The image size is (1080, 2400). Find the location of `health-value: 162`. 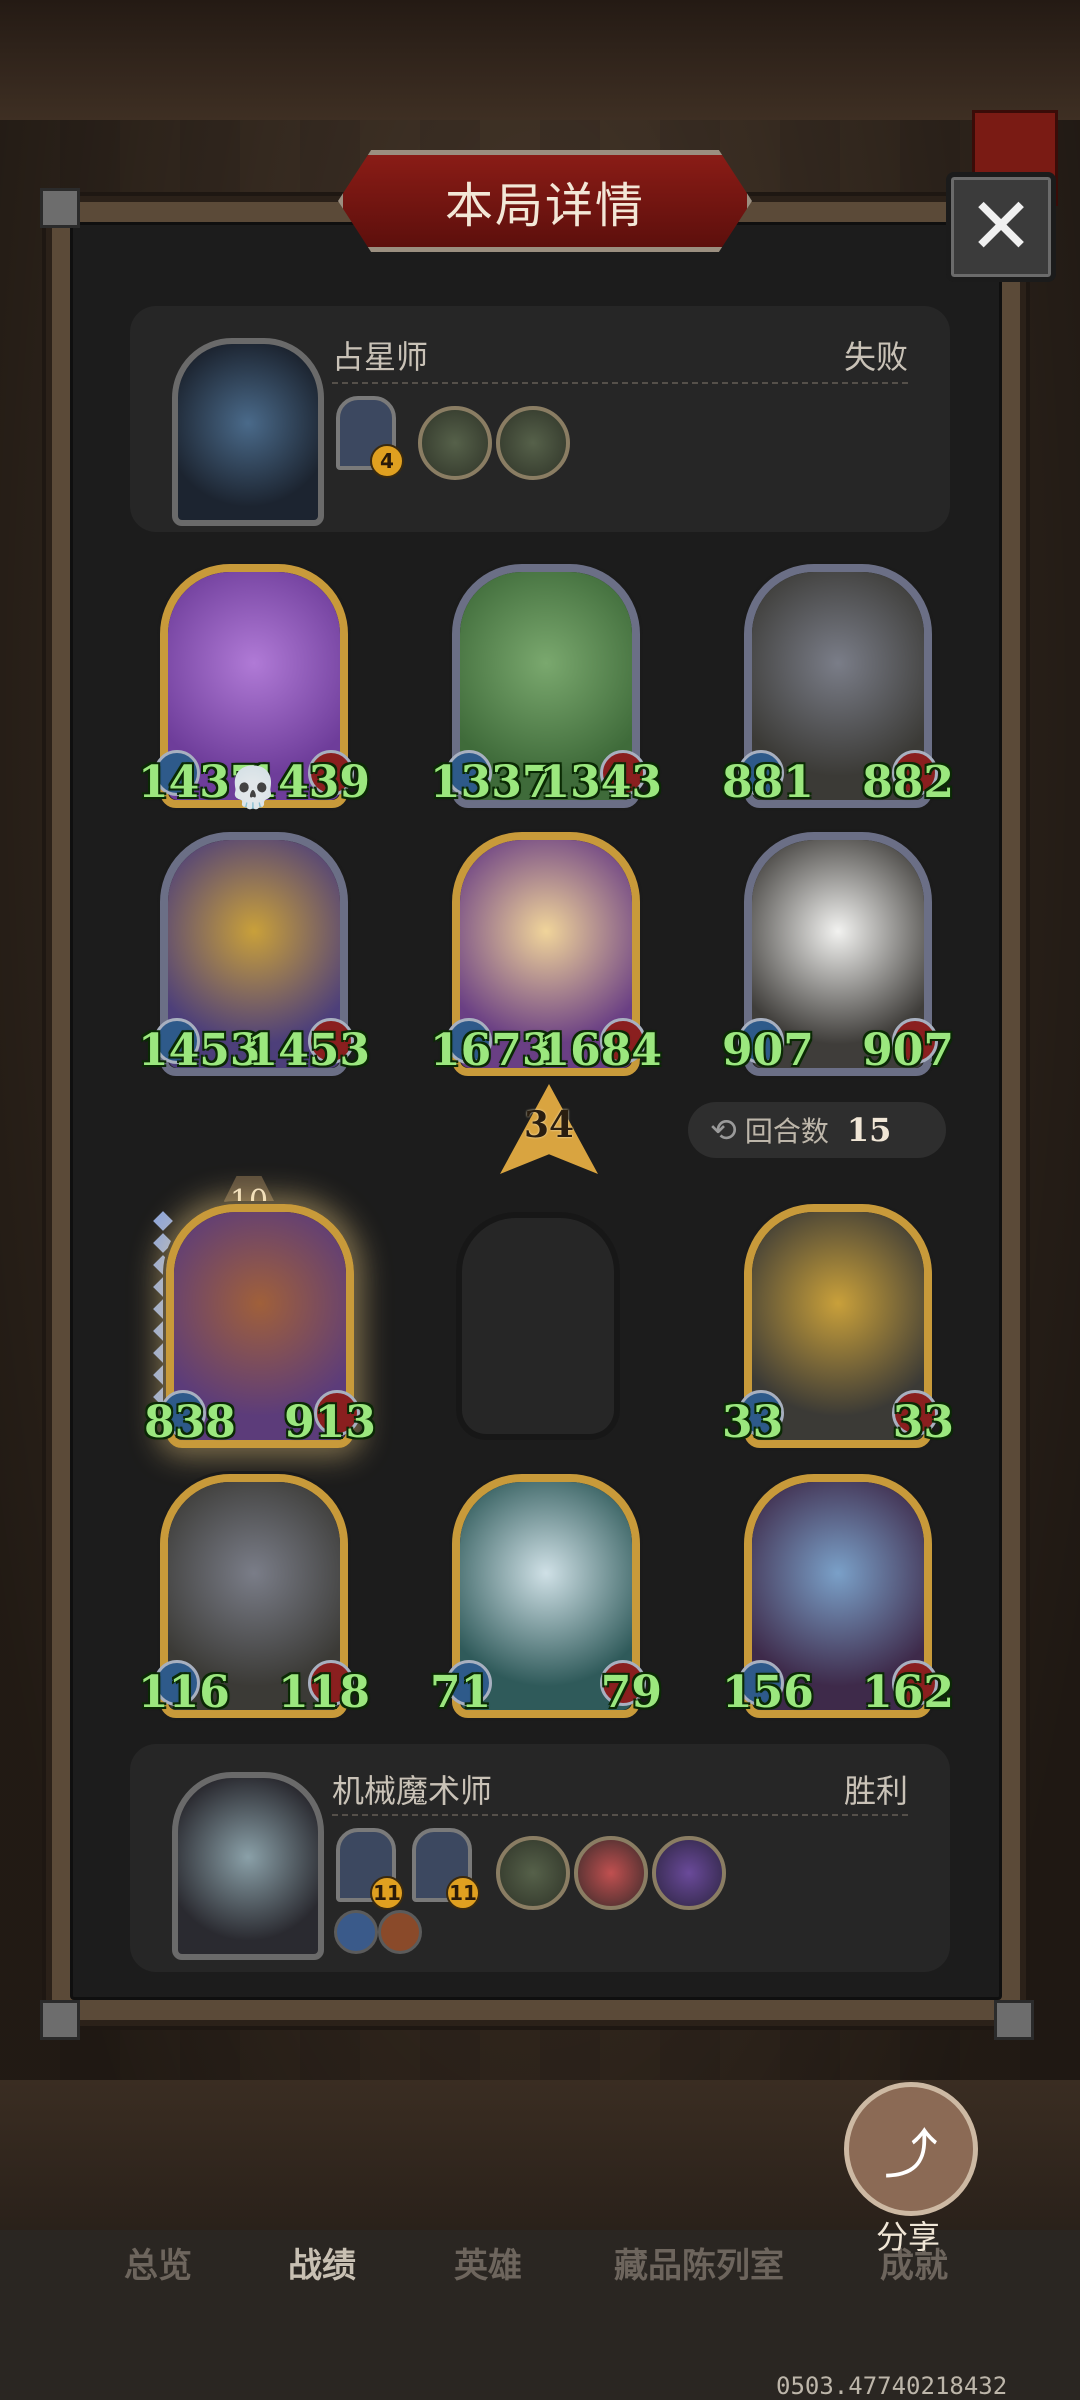

health-value: 162 is located at coordinates (908, 1692).